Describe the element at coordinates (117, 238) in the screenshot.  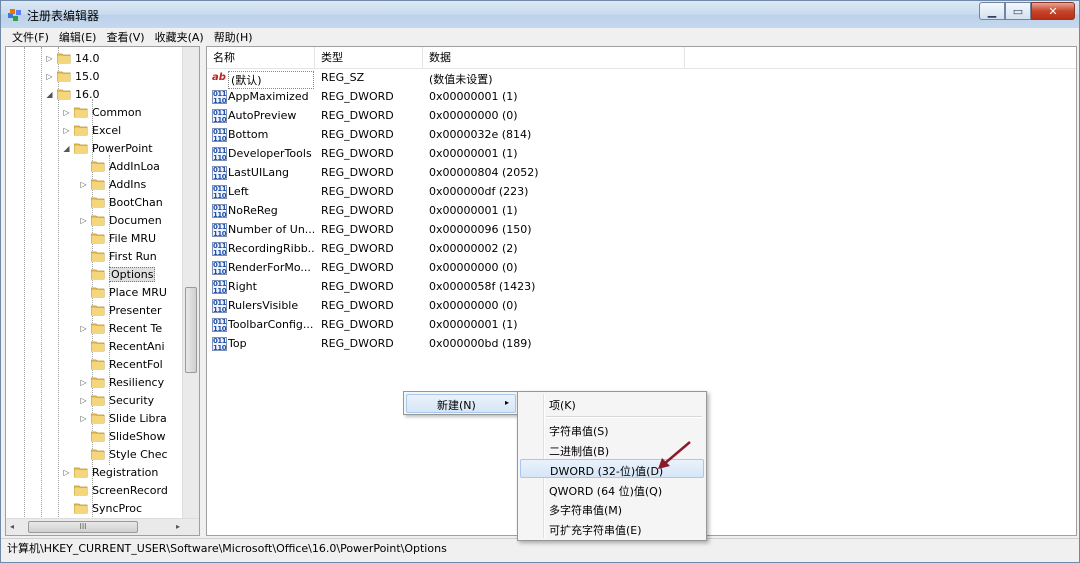
I see `tree-item: File MRU` at that location.